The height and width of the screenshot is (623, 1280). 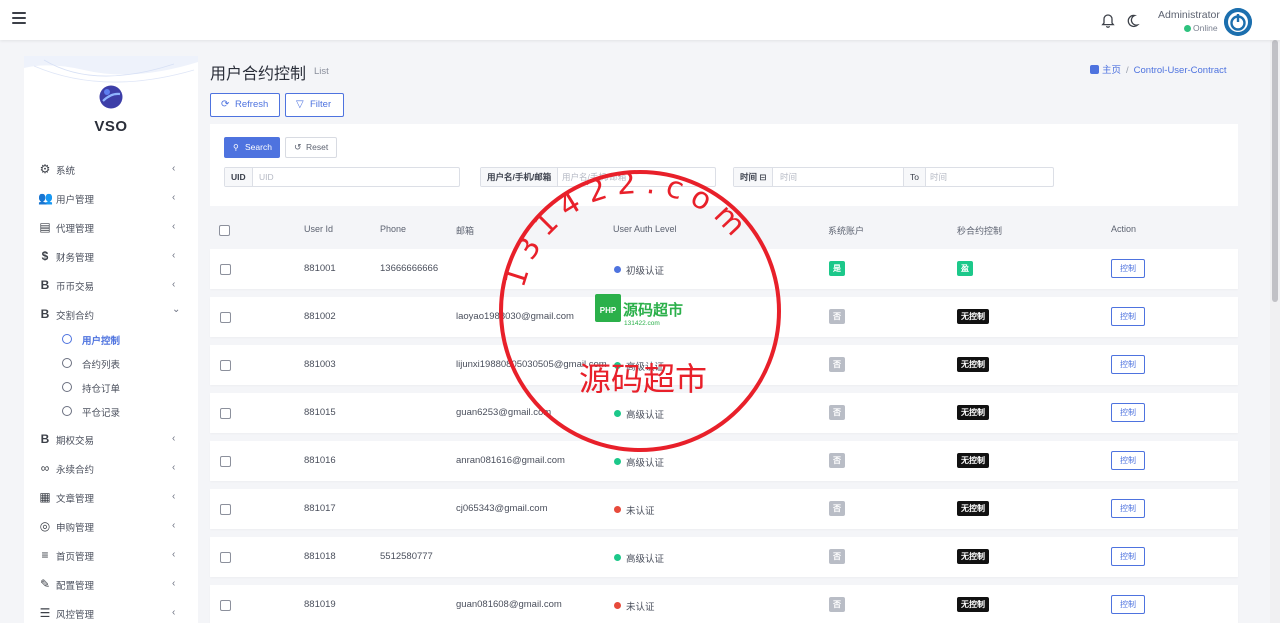 I want to click on sidebar-item-5: B 币币交易 ‹, so click(x=111, y=286).